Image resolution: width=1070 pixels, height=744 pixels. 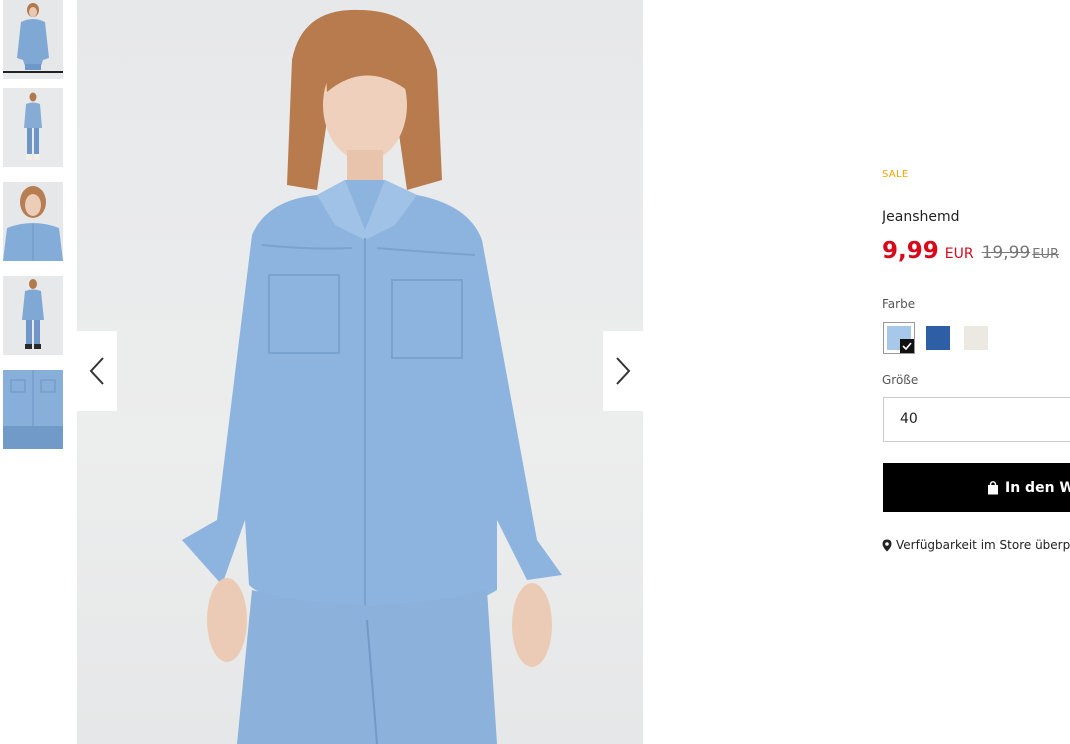 I want to click on product-name: Jeanshemd, so click(x=921, y=217).